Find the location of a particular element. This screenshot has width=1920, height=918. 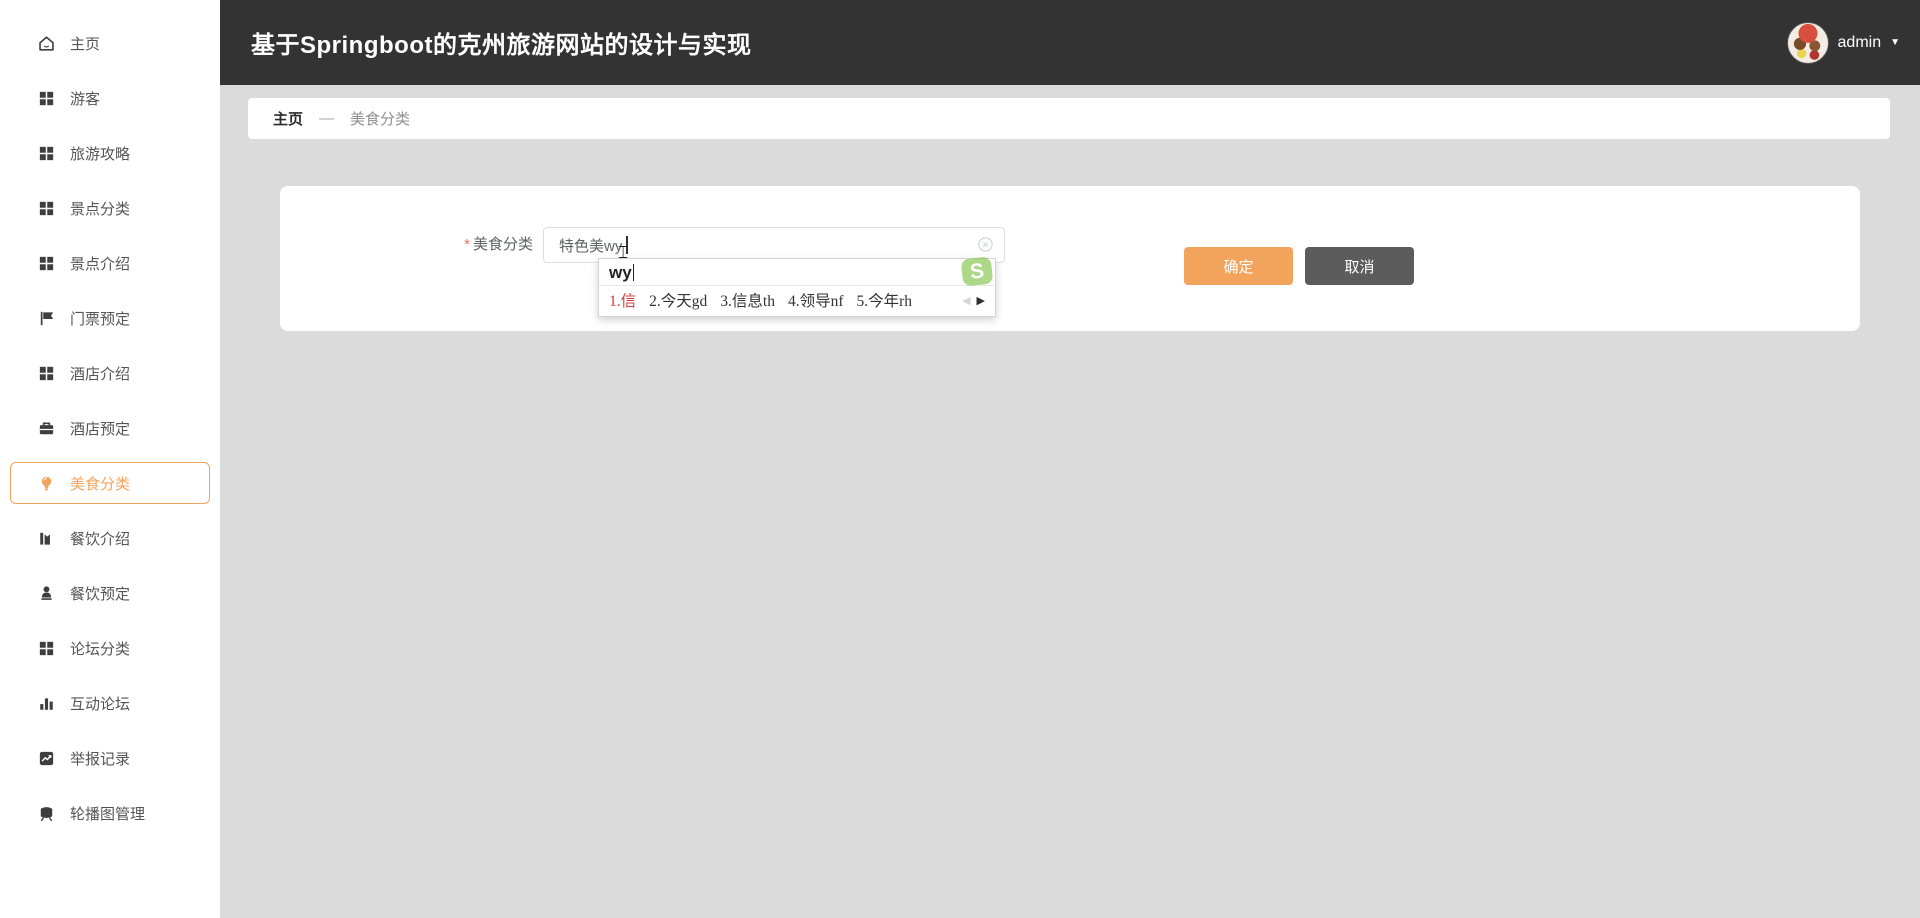

ime-popup: wy 1.信 2.今天gd 3.信息th 4.领导nf 5.今年rh ◀ ▶ S is located at coordinates (797, 286).